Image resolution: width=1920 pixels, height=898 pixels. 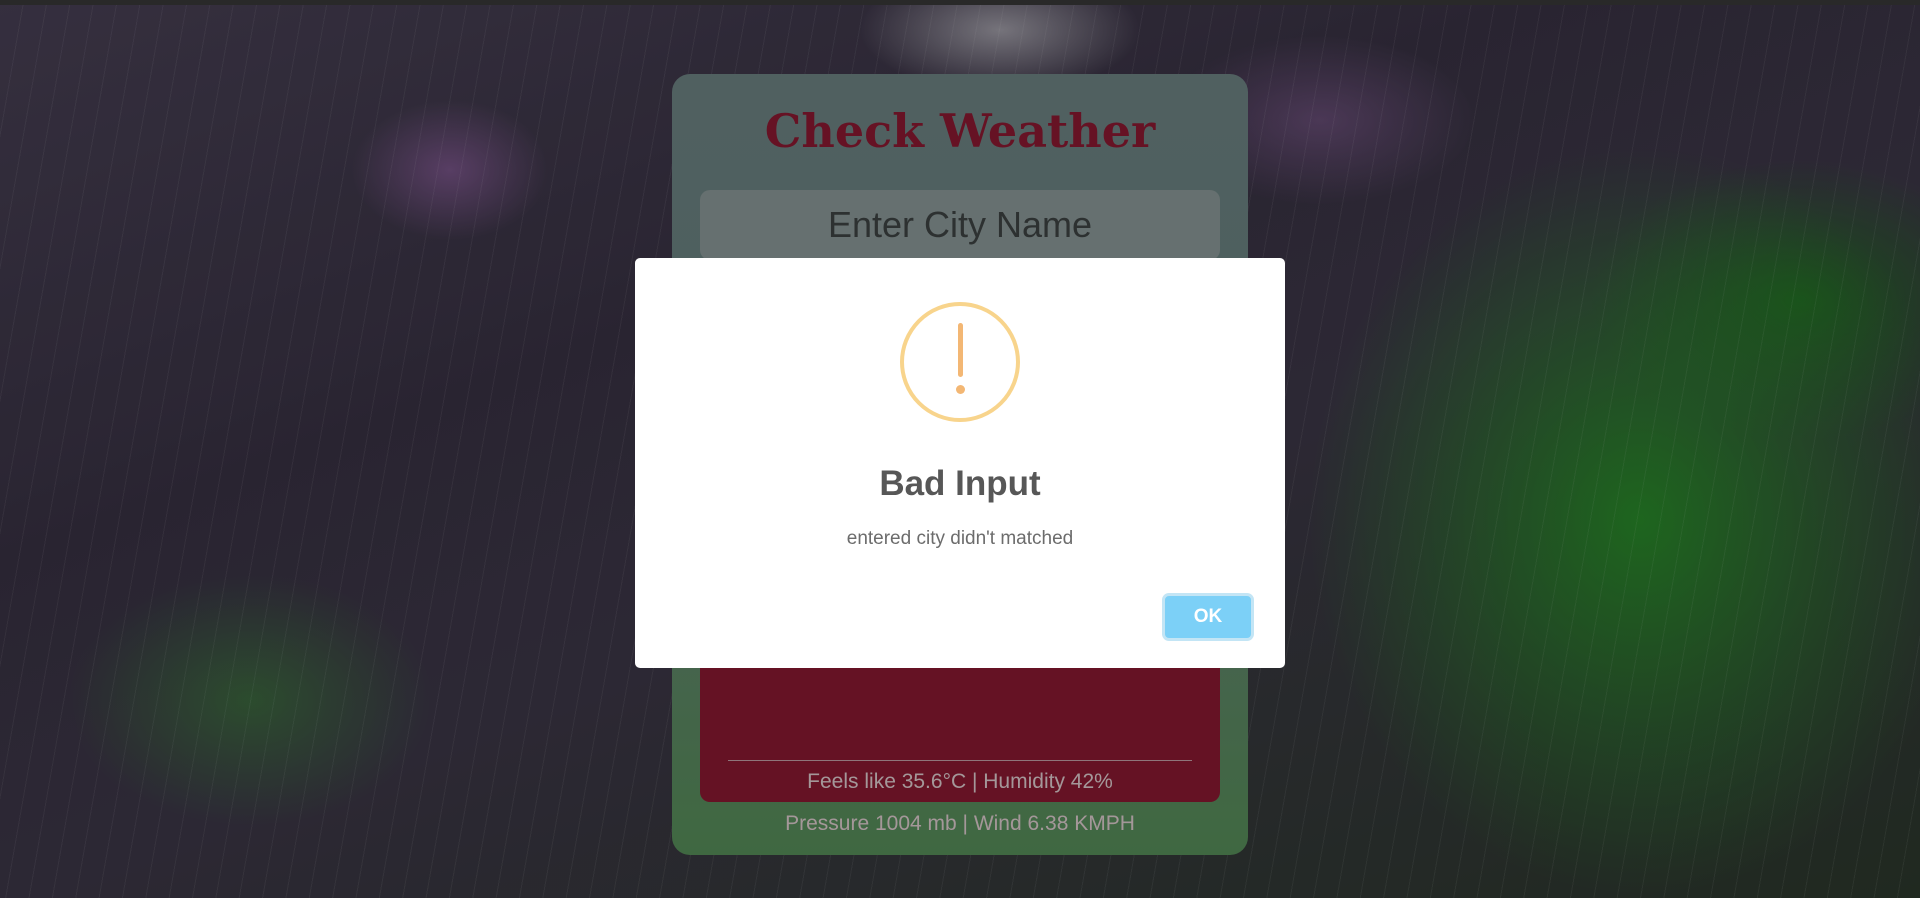 I want to click on warning-icon-bar, so click(x=960, y=350).